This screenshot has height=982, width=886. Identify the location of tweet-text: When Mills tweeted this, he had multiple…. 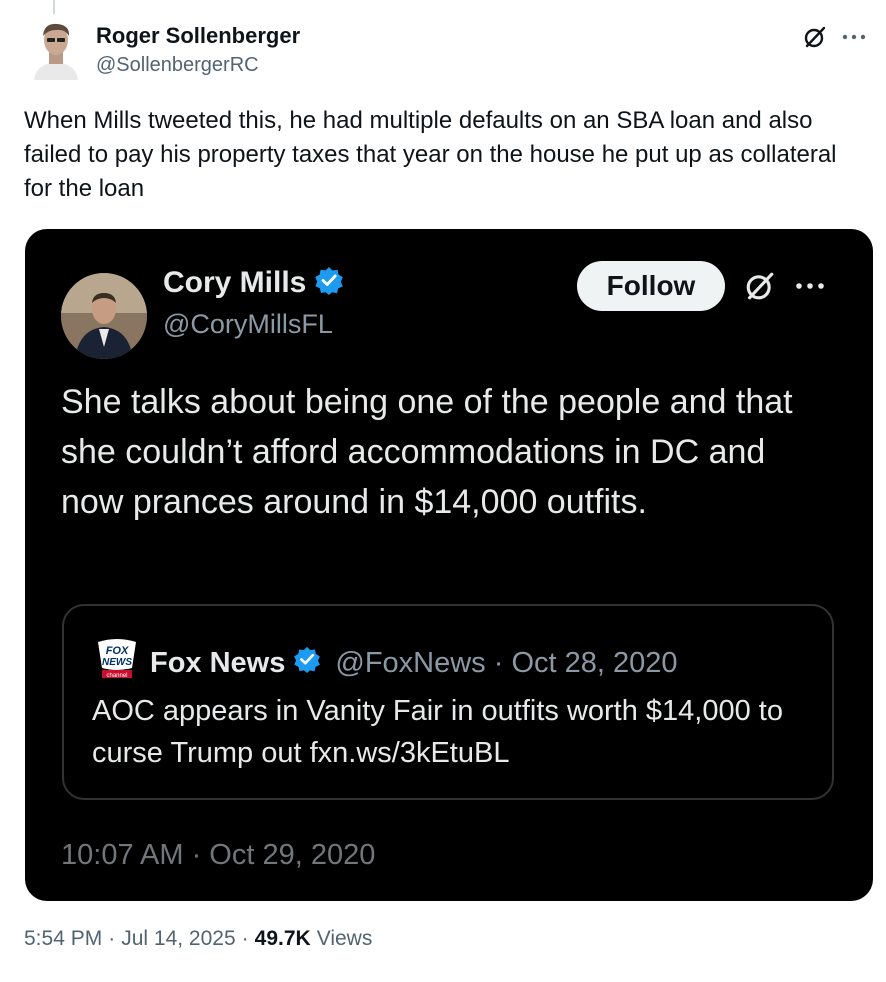
(430, 154).